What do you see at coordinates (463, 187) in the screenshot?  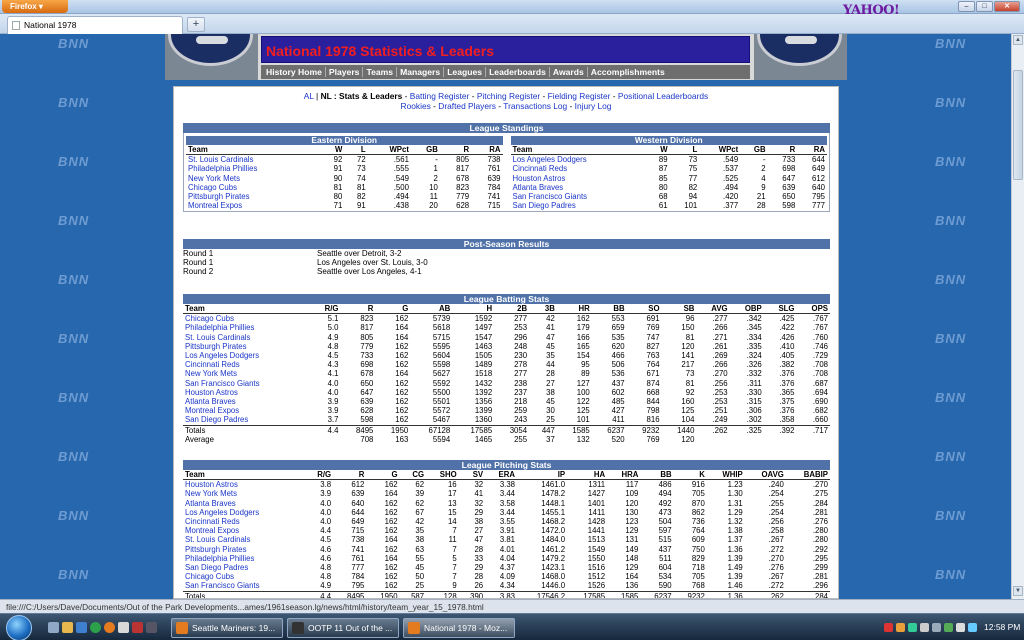 I see `stat-cell: 823` at bounding box center [463, 187].